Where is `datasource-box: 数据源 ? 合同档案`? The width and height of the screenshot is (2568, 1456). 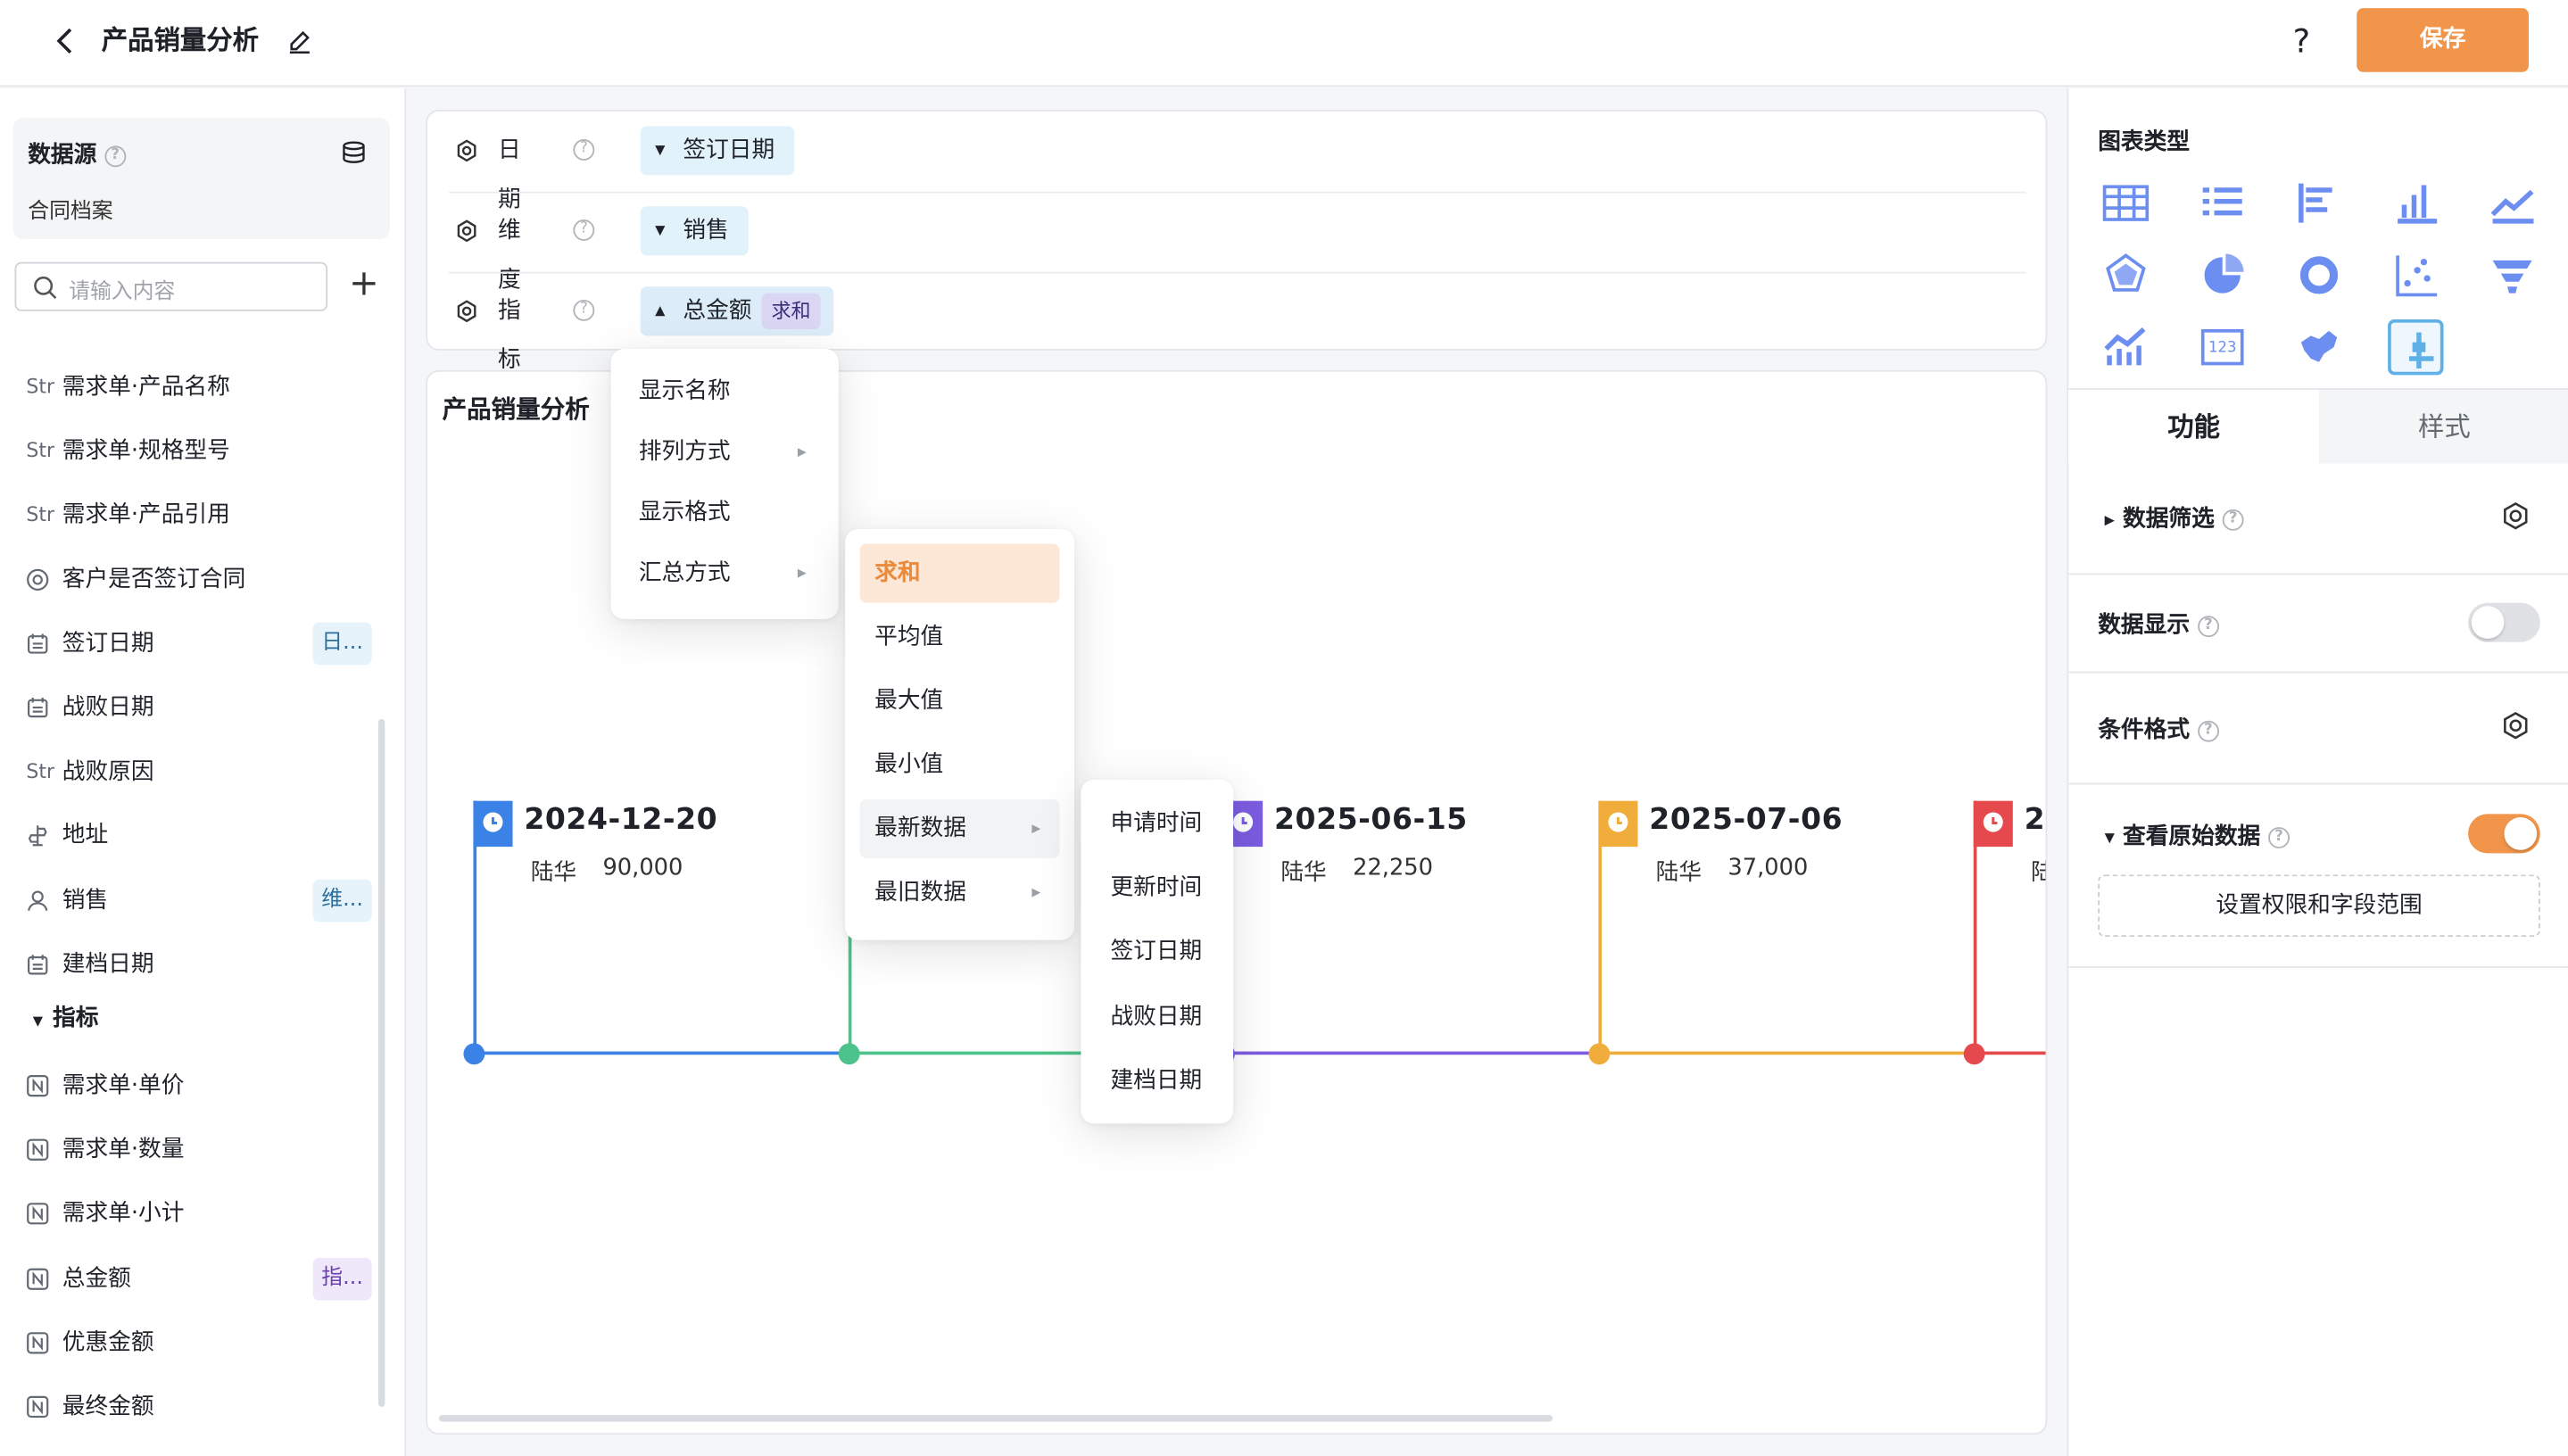
datasource-box: 数据源 ? 合同档案 is located at coordinates (201, 179).